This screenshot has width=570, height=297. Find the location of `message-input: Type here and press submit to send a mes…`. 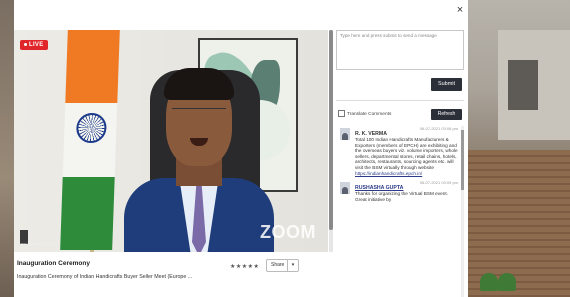

message-input: Type here and press submit to send a mes… is located at coordinates (400, 50).